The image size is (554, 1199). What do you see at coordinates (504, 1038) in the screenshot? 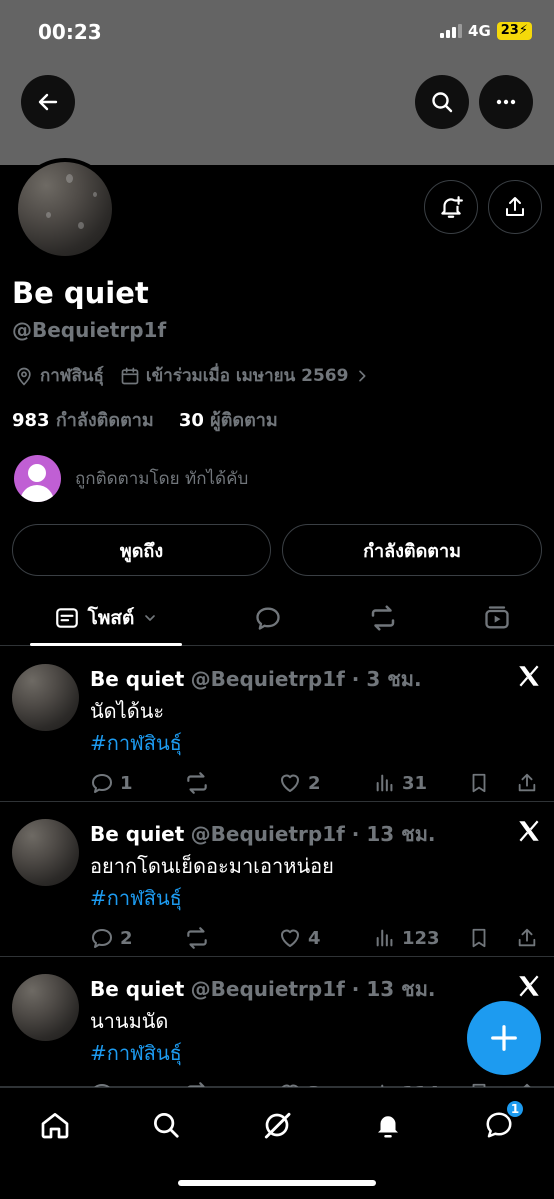
I see `compose-button` at bounding box center [504, 1038].